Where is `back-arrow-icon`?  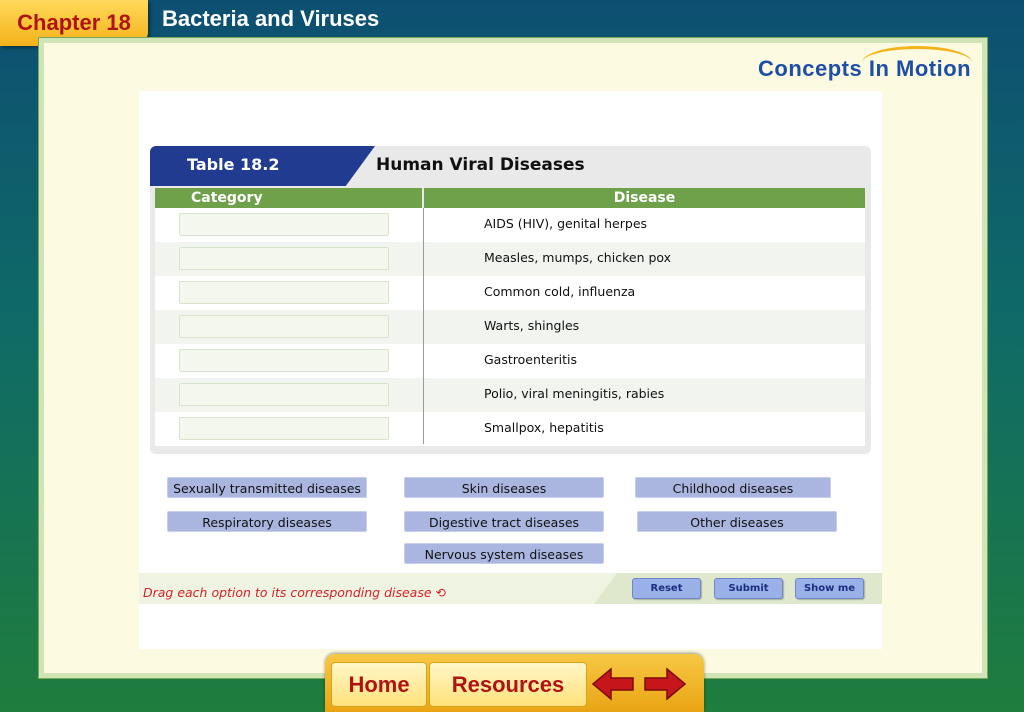
back-arrow-icon is located at coordinates (613, 684).